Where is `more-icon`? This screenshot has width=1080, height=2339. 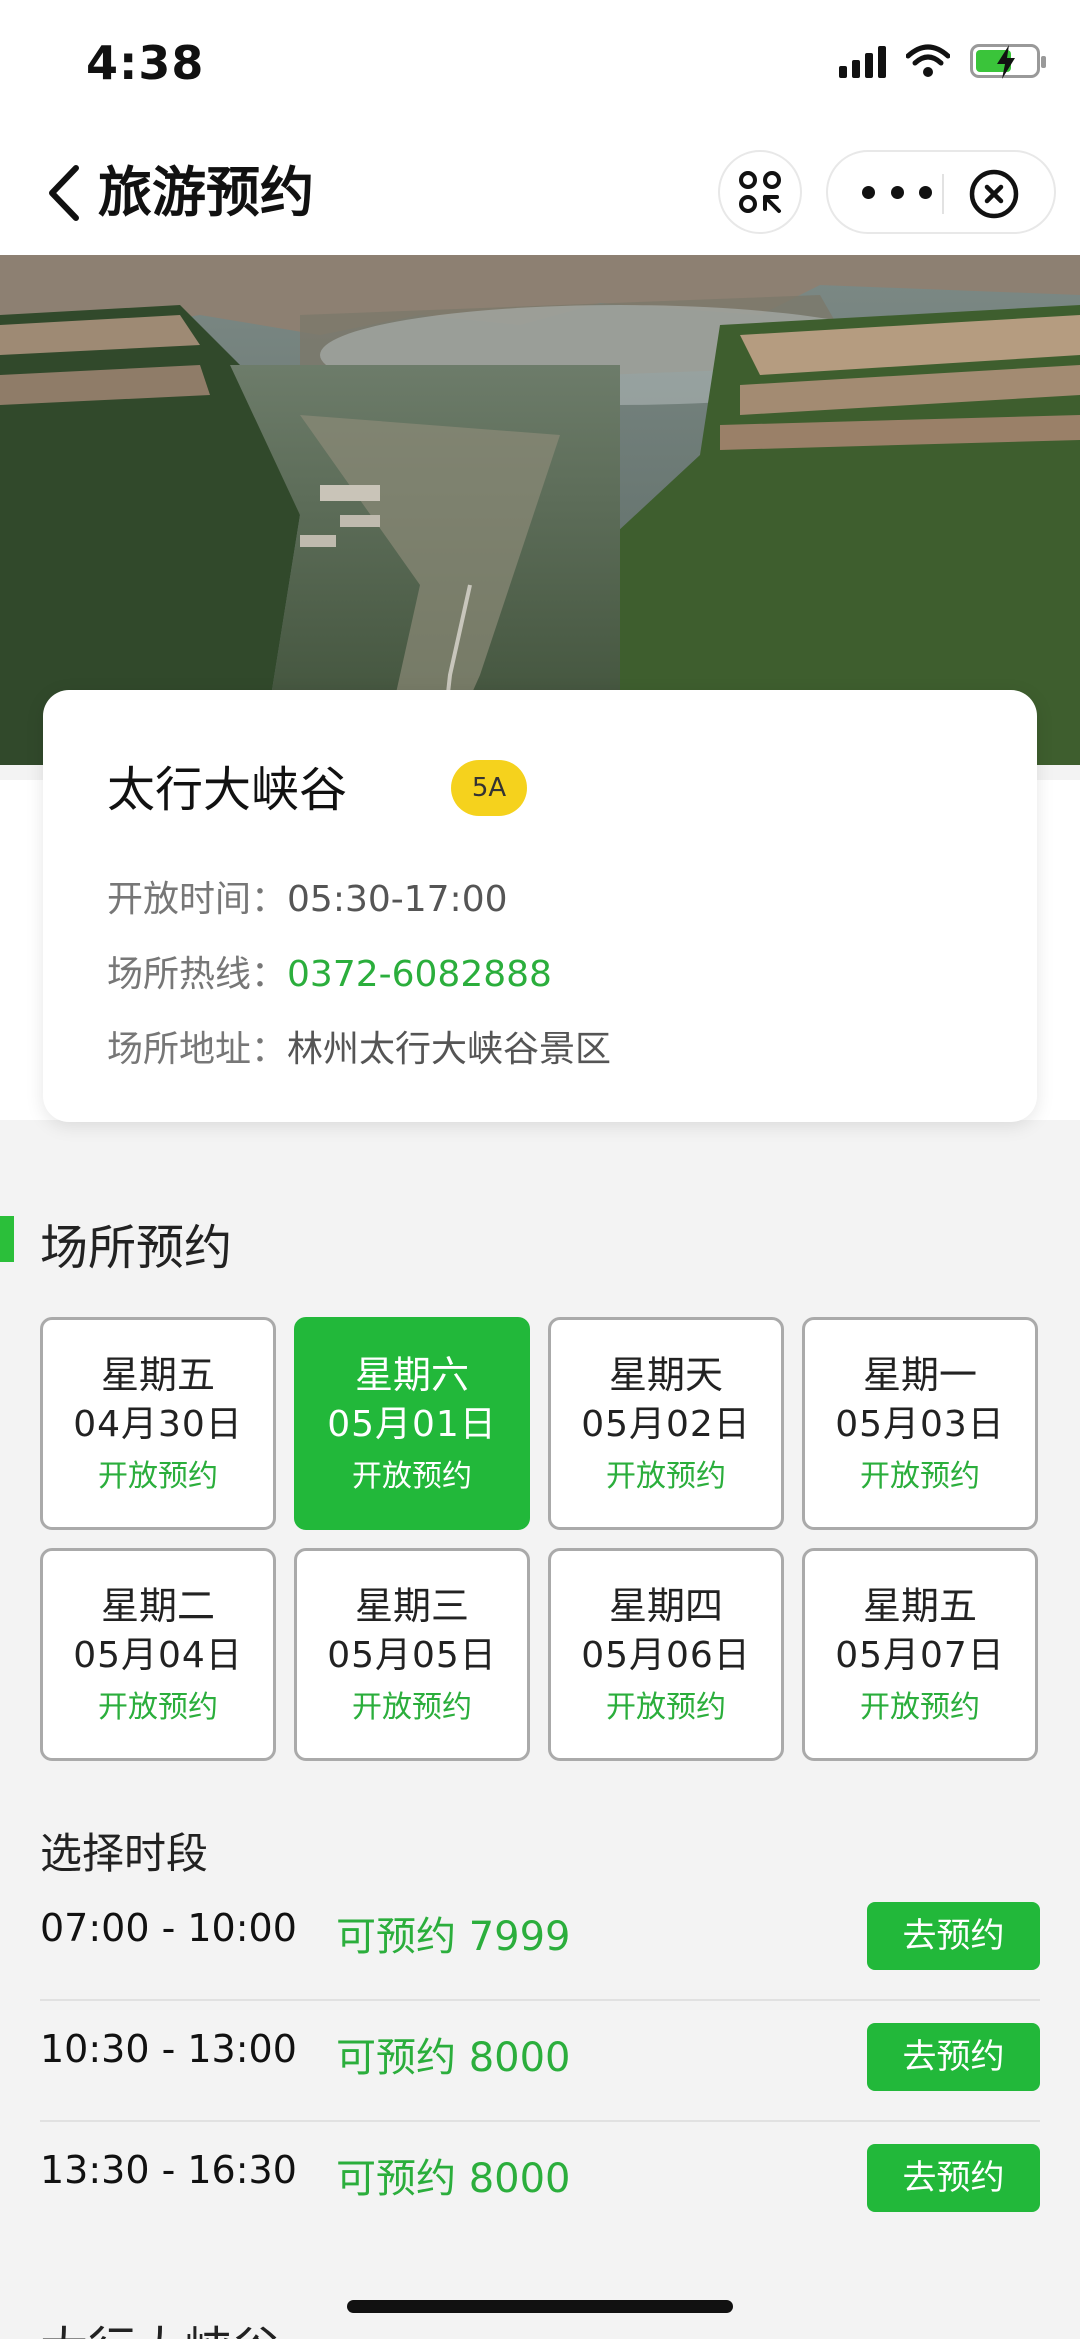 more-icon is located at coordinates (897, 192).